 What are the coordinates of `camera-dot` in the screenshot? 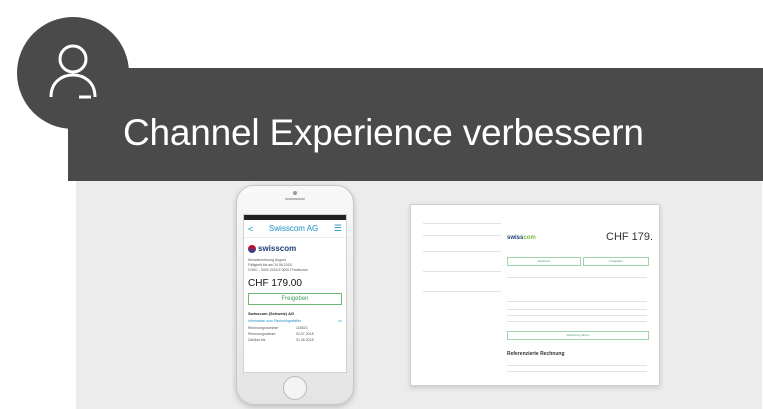 It's located at (295, 193).